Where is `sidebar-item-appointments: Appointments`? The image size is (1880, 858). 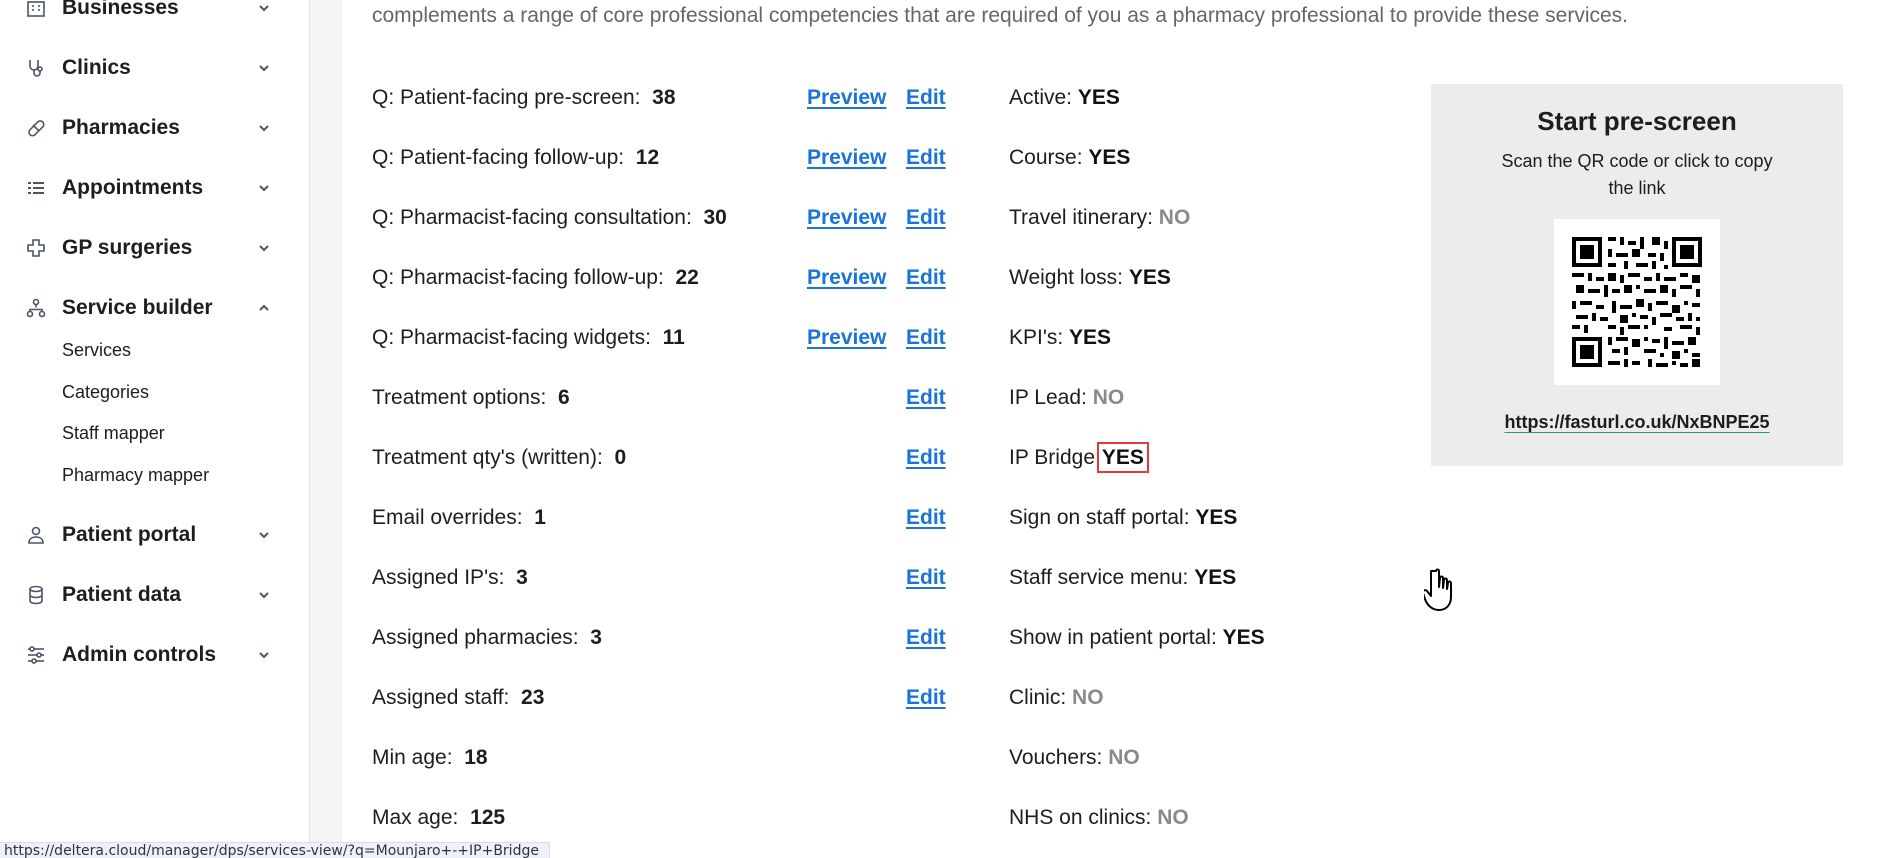 sidebar-item-appointments: Appointments is located at coordinates (149, 188).